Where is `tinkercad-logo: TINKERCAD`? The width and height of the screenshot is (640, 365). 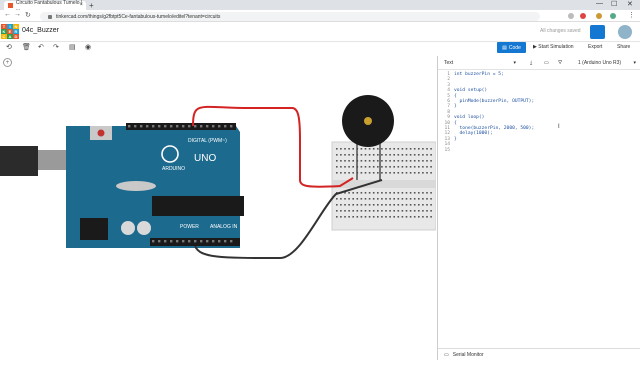 tinkercad-logo: TINKERCAD is located at coordinates (10, 32).